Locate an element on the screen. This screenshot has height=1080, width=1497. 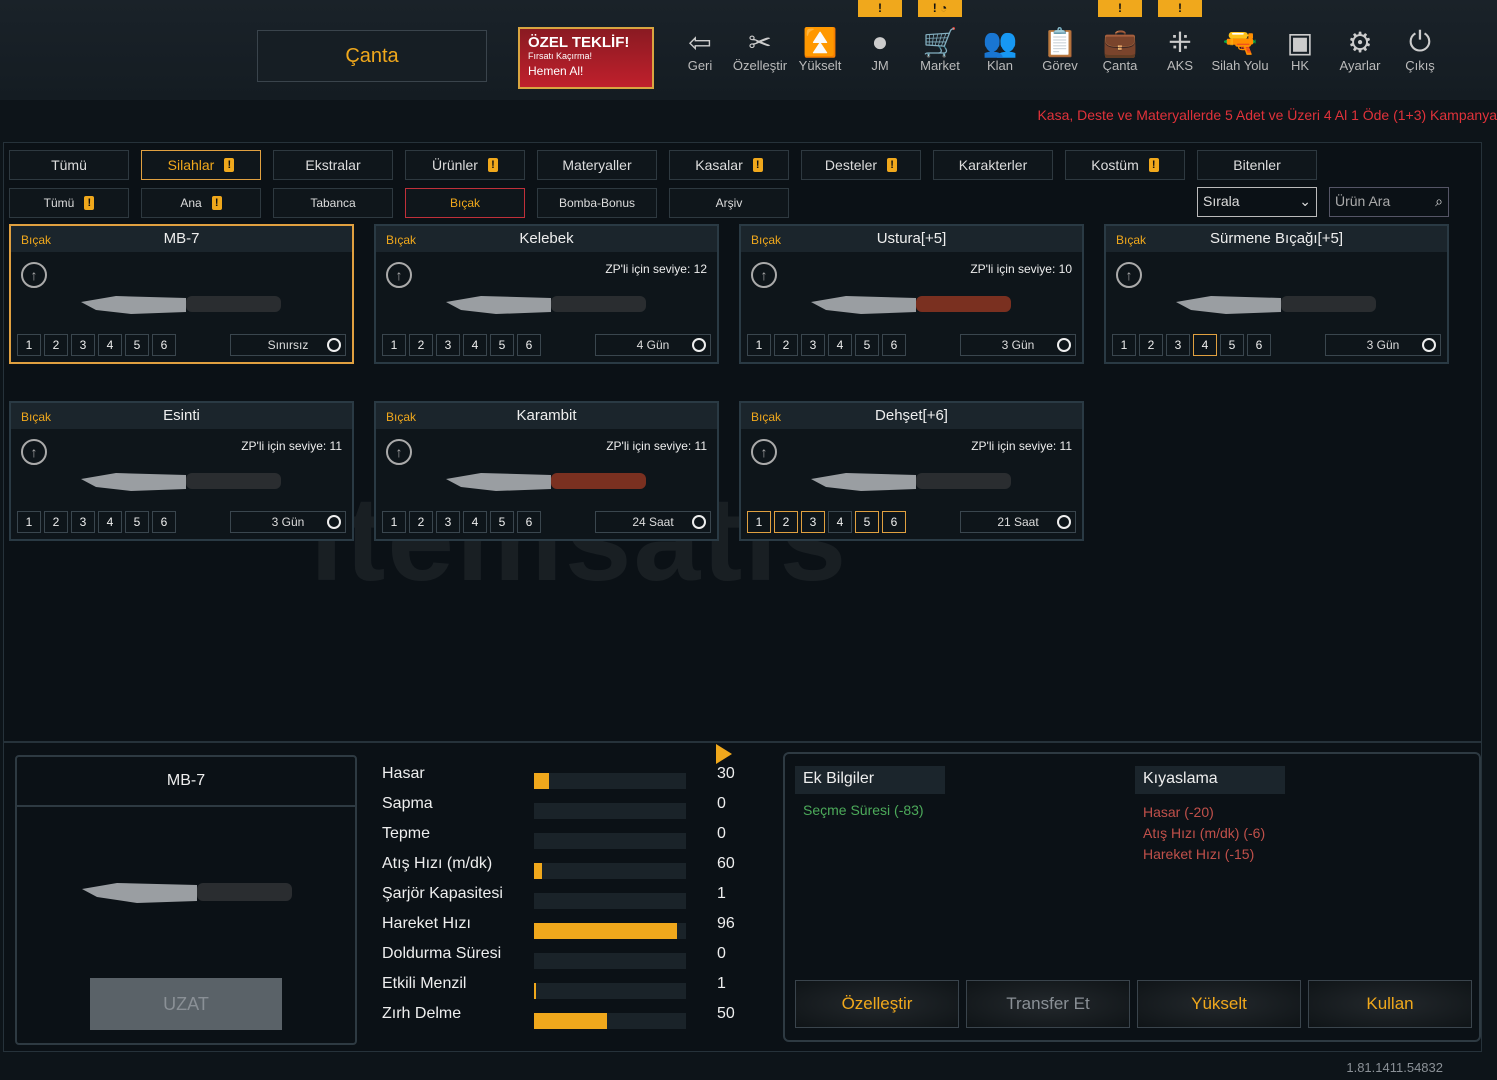
special-offer-banner: ÖZEL TEKLİF! Fırsatı Kaçırma! Hemen Al! is located at coordinates (586, 58).